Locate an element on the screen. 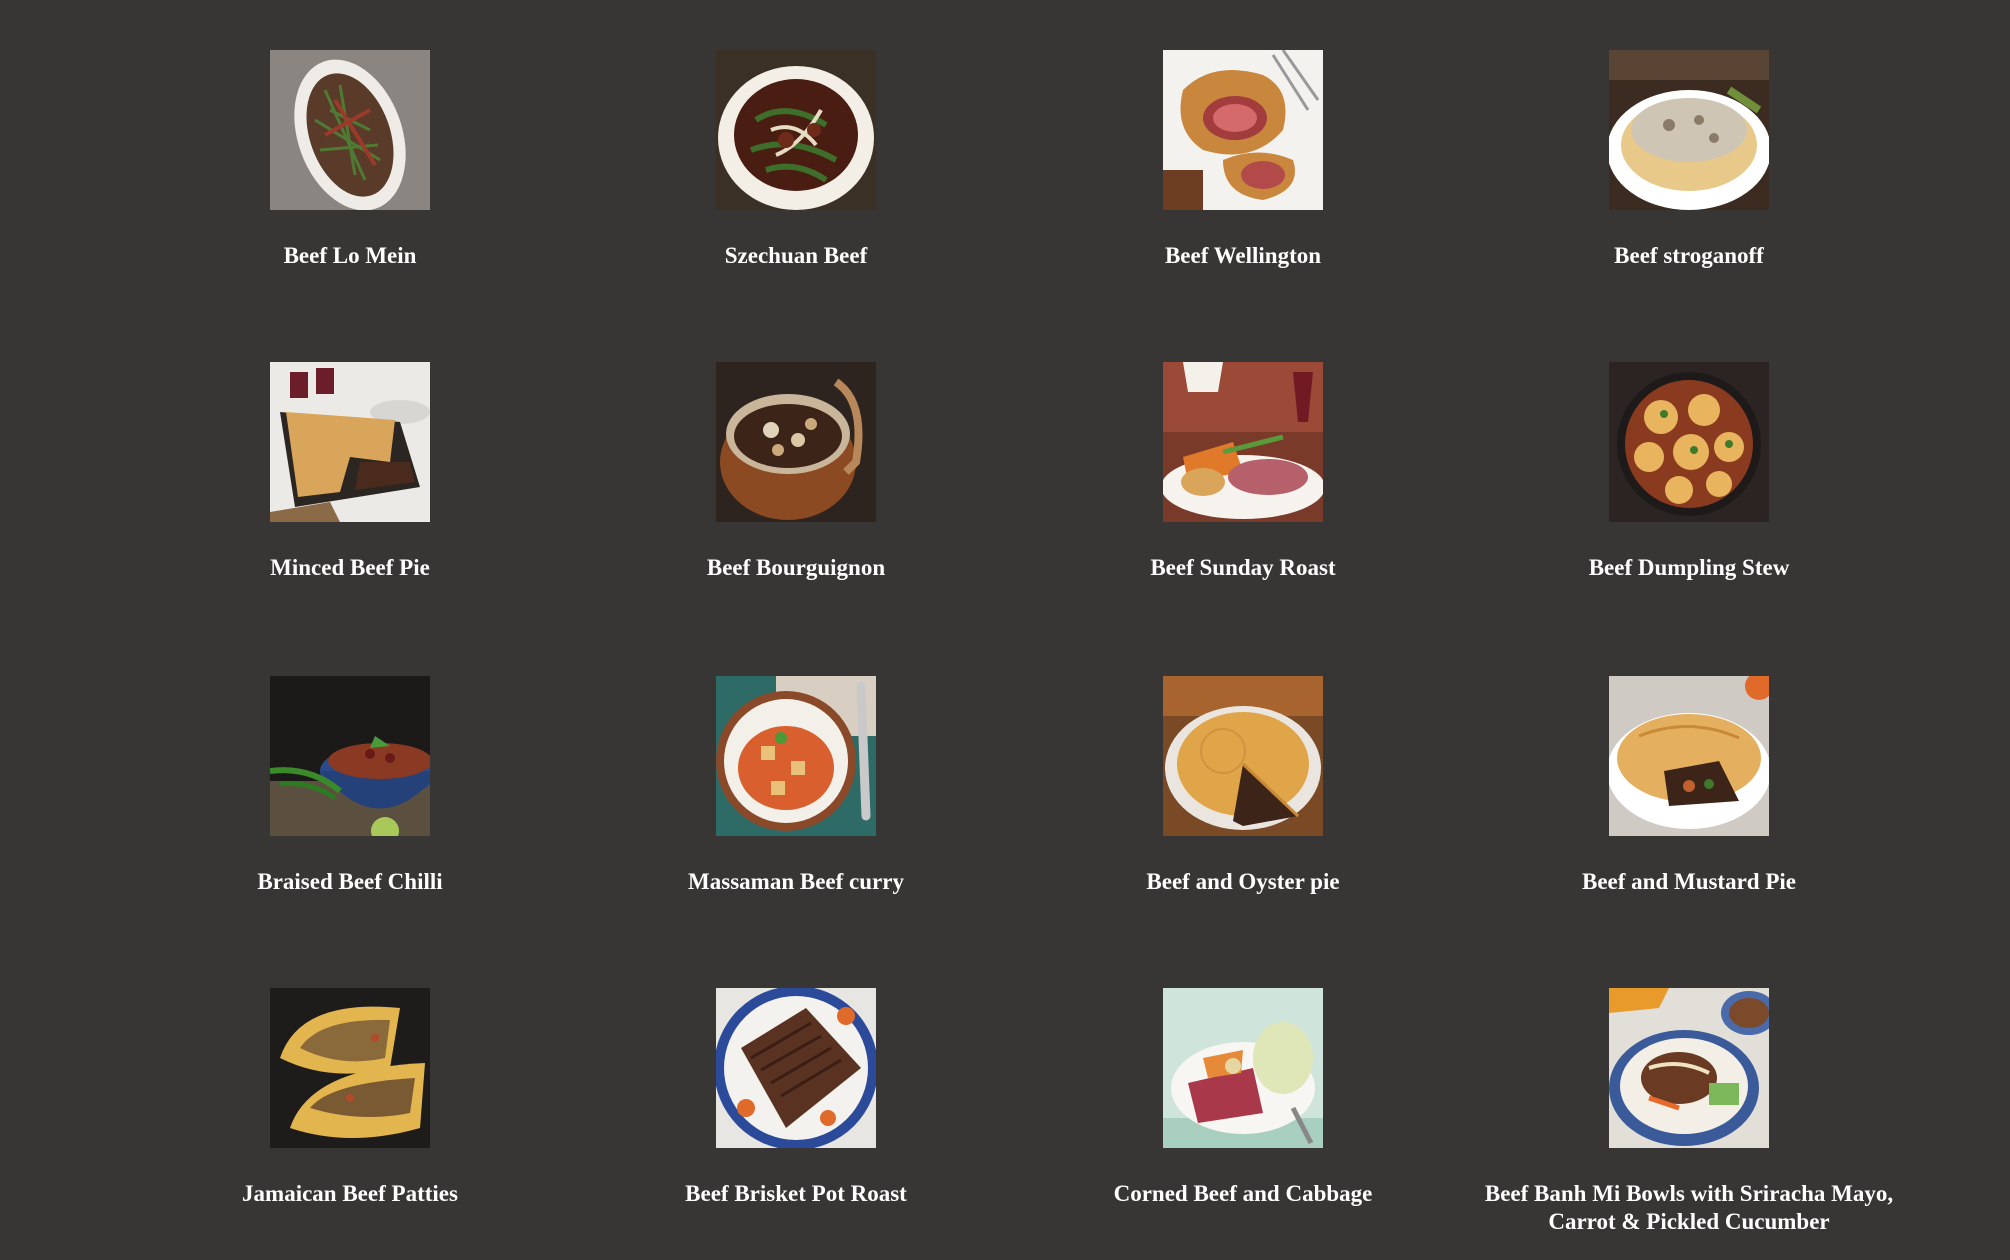  corned-beef-and-cabbage-image is located at coordinates (1243, 1068).